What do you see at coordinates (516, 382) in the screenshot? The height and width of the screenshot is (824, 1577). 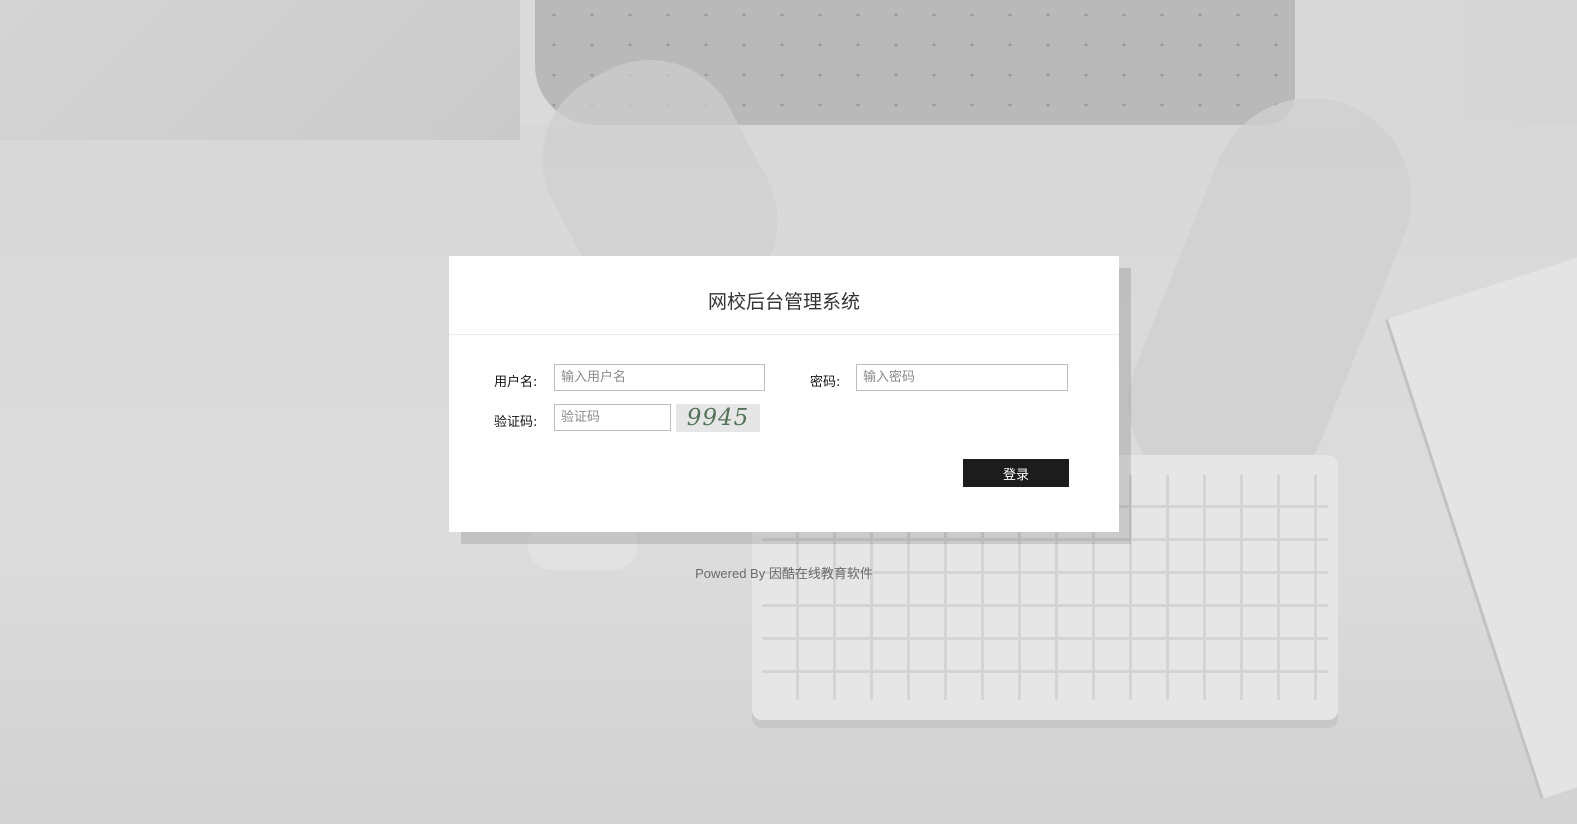 I see `username-label: 用户名:` at bounding box center [516, 382].